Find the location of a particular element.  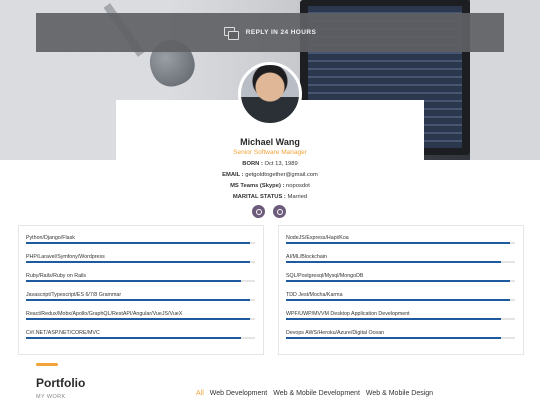

marital-label: MARITAL STATUS : is located at coordinates (259, 197).